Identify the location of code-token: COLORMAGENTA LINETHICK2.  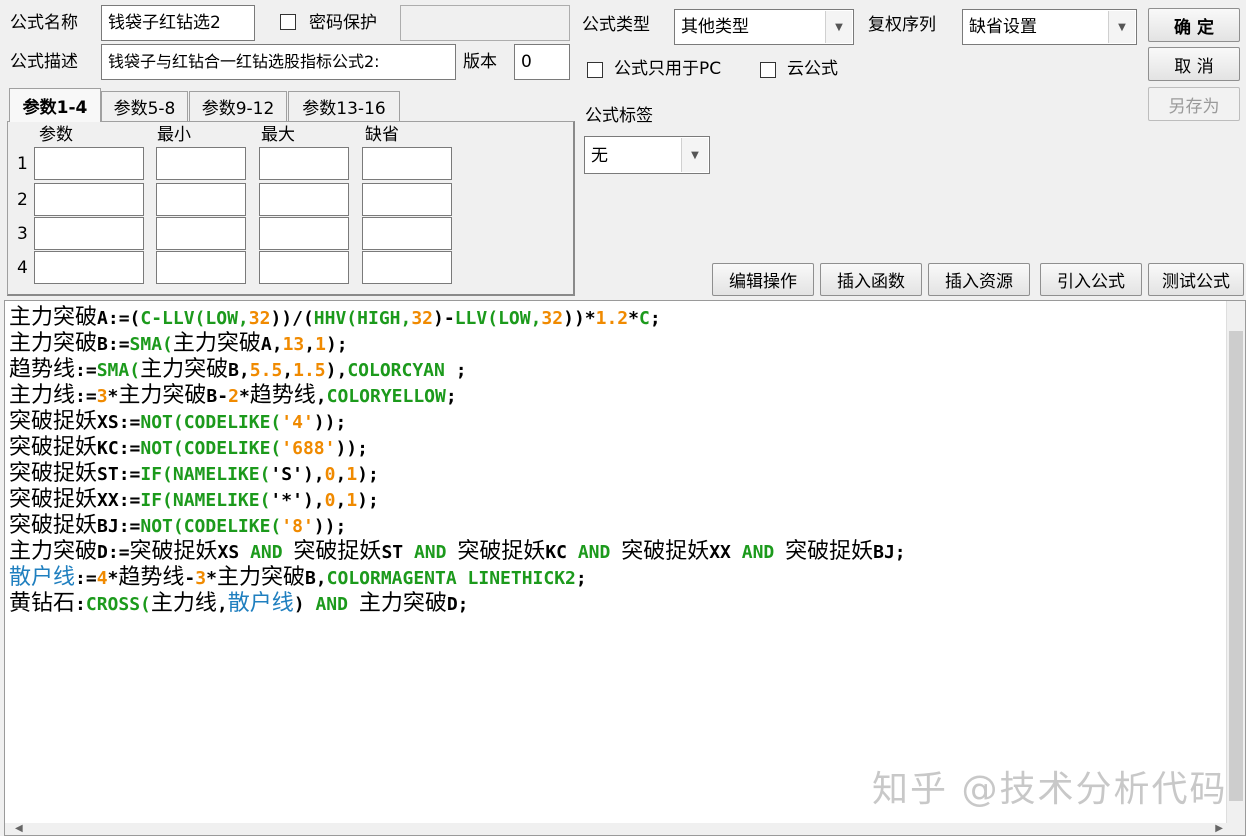
(451, 578).